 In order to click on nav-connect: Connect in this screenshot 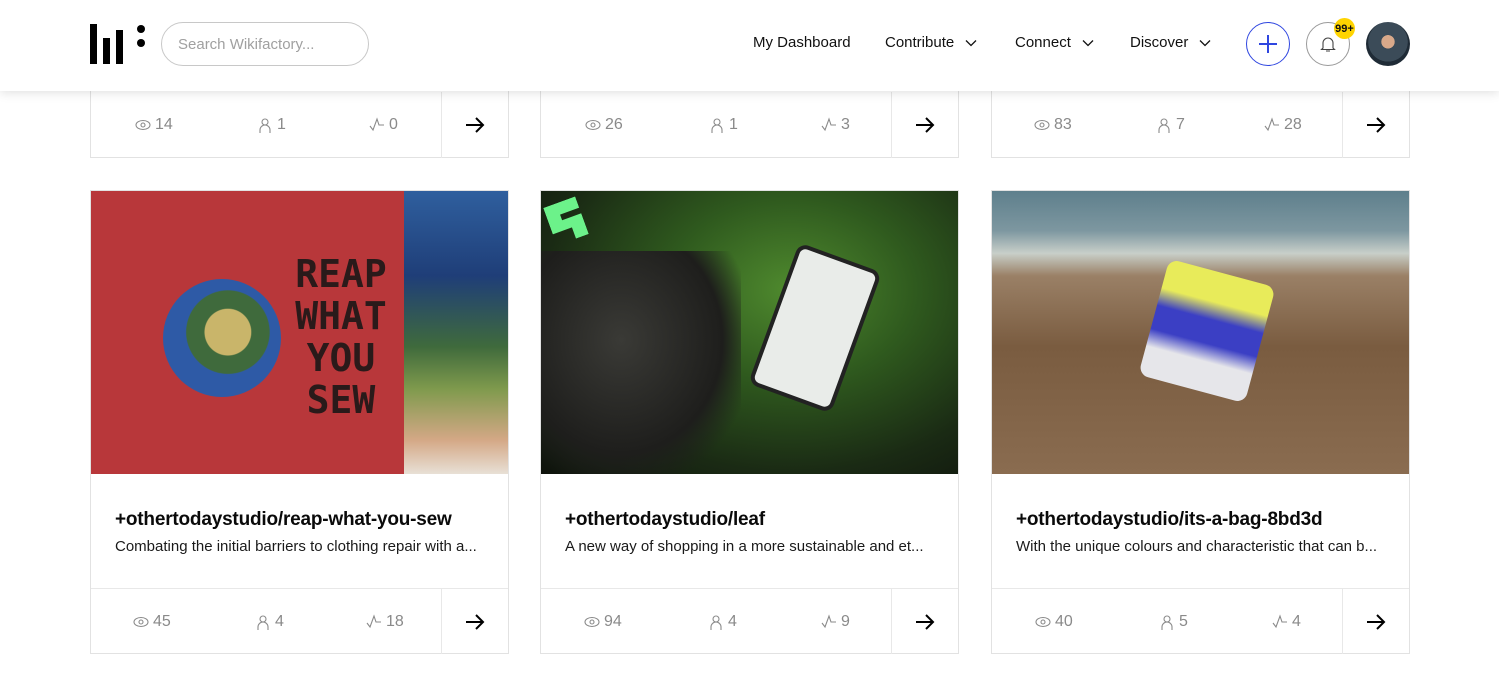, I will do `click(1055, 42)`.